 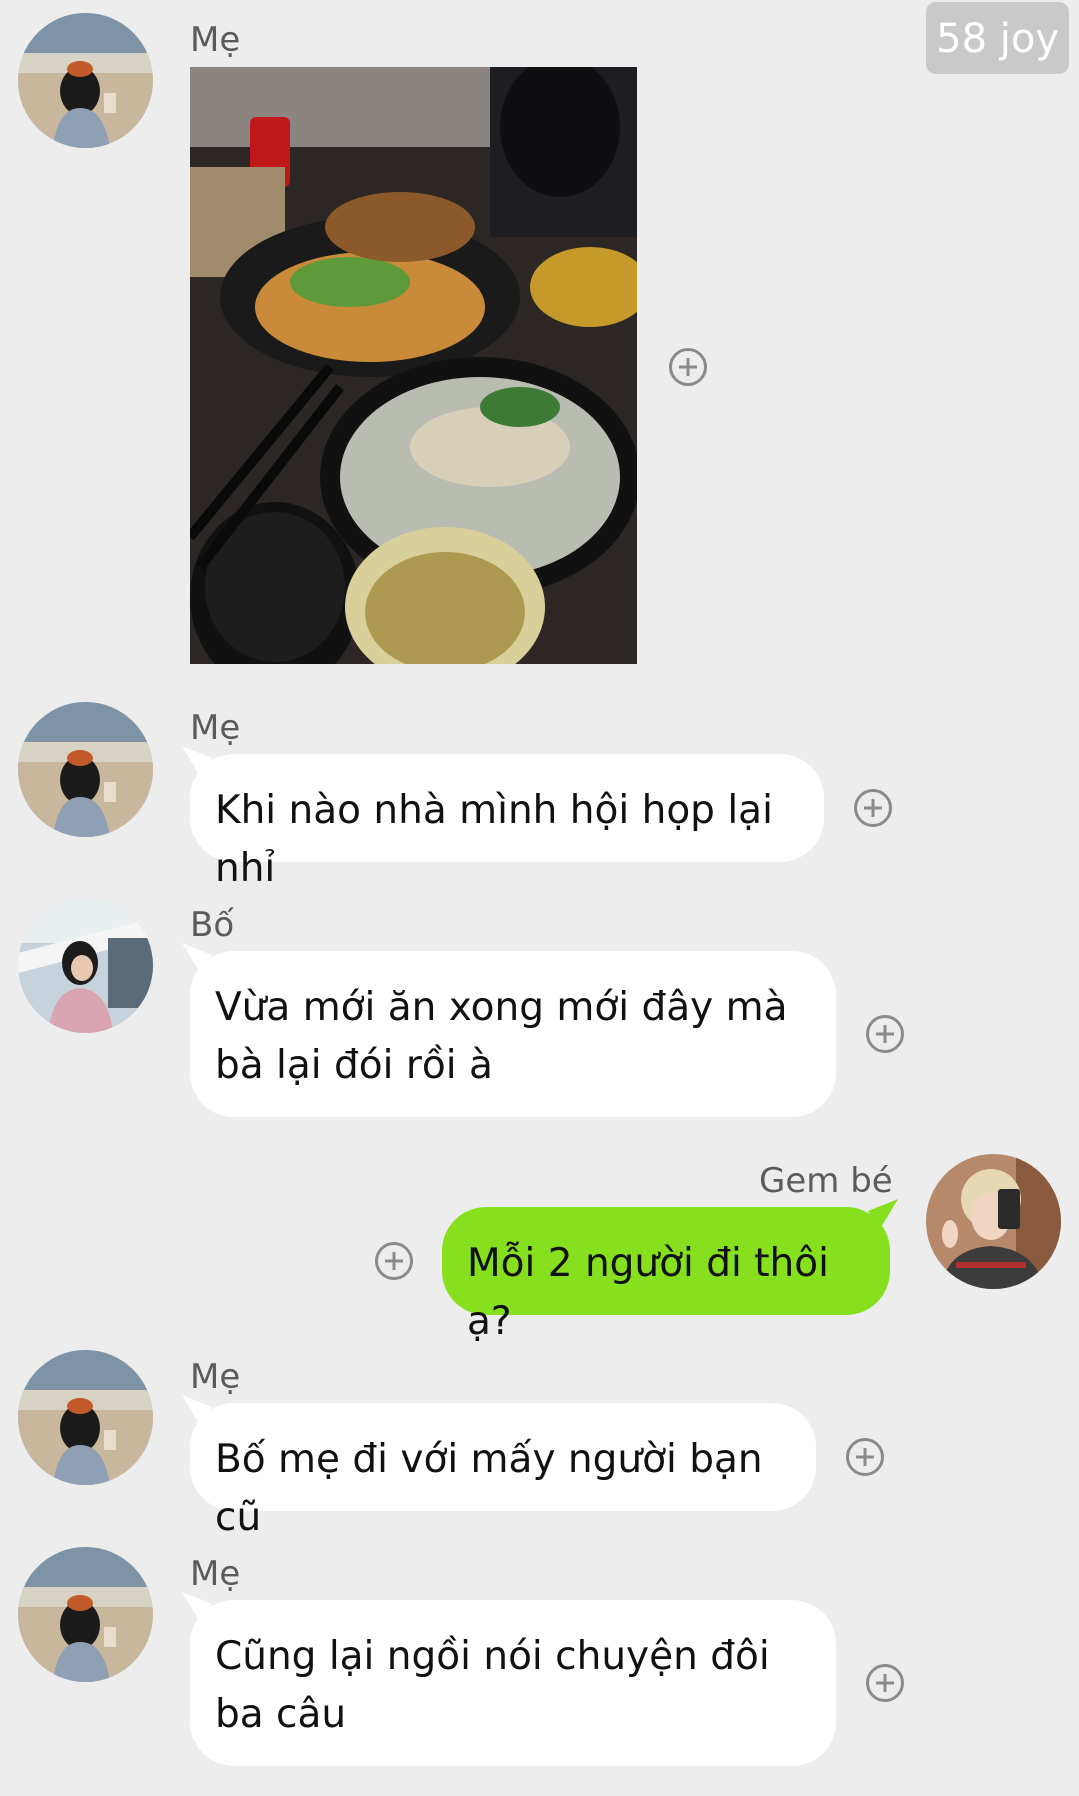 I want to click on sender-name: Bố, so click(x=212, y=925).